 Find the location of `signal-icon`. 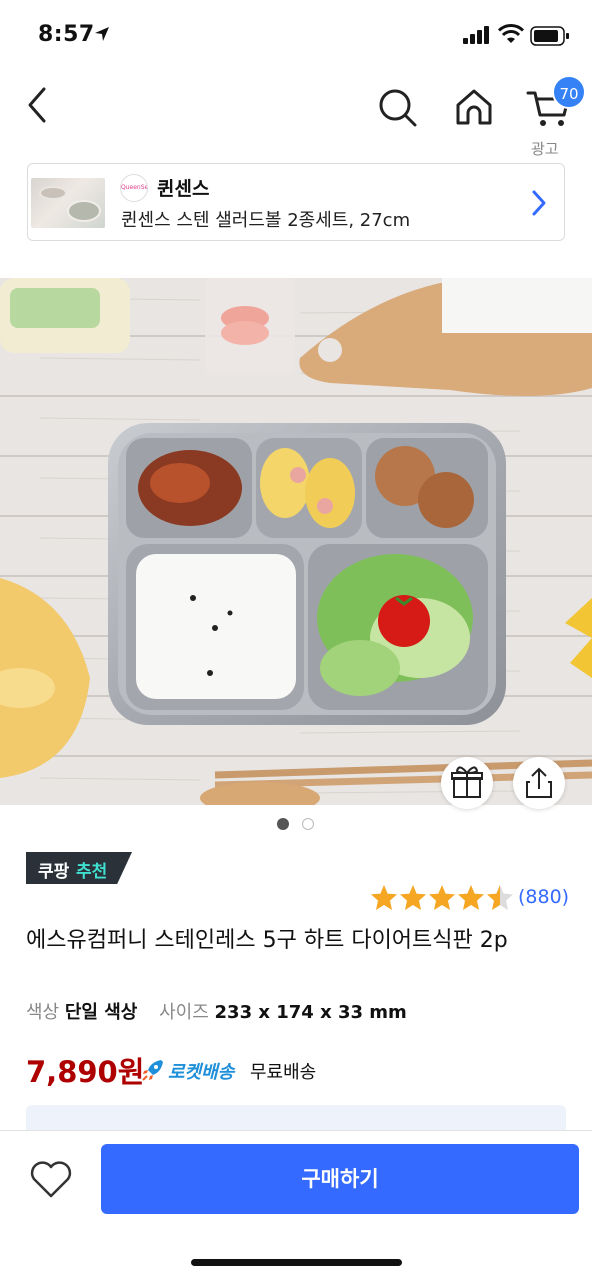

signal-icon is located at coordinates (476, 35).